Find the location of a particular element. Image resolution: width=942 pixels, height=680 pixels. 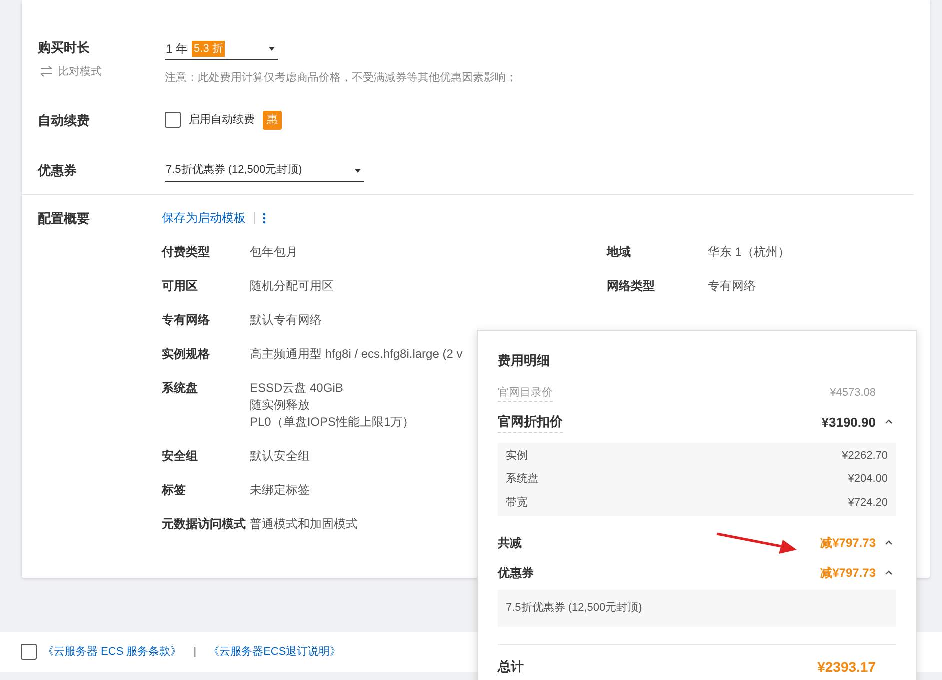

field-label: 付费类型 is located at coordinates (186, 252).